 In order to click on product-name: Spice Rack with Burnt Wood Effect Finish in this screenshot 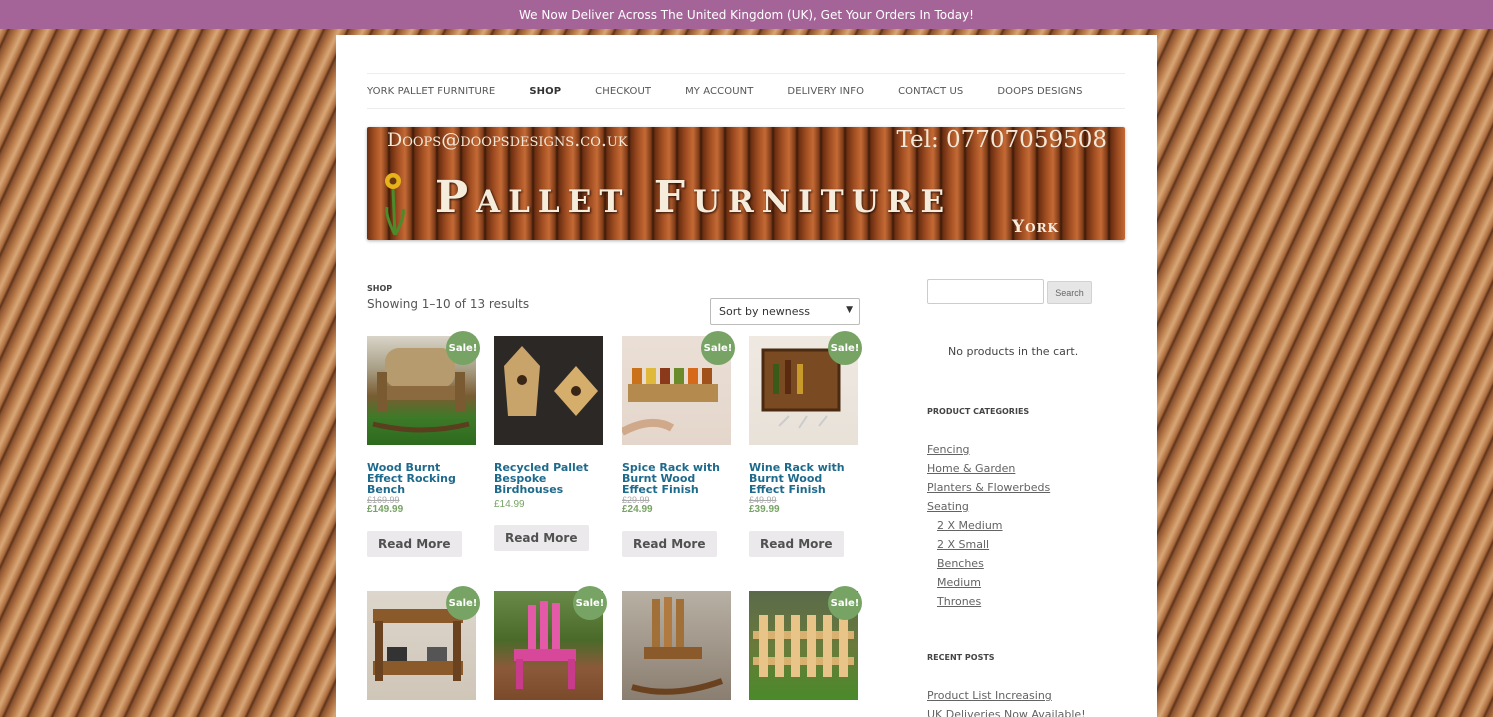, I will do `click(677, 478)`.